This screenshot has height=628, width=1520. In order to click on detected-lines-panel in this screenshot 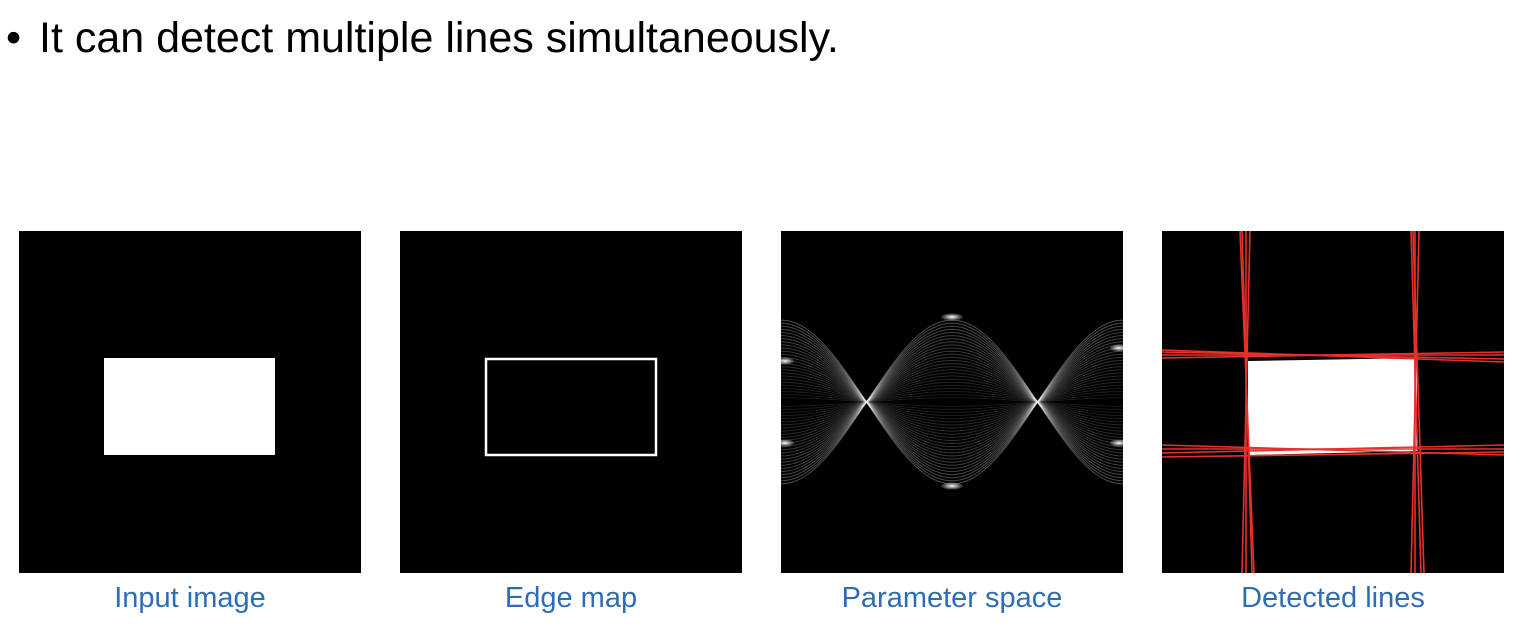, I will do `click(1333, 402)`.